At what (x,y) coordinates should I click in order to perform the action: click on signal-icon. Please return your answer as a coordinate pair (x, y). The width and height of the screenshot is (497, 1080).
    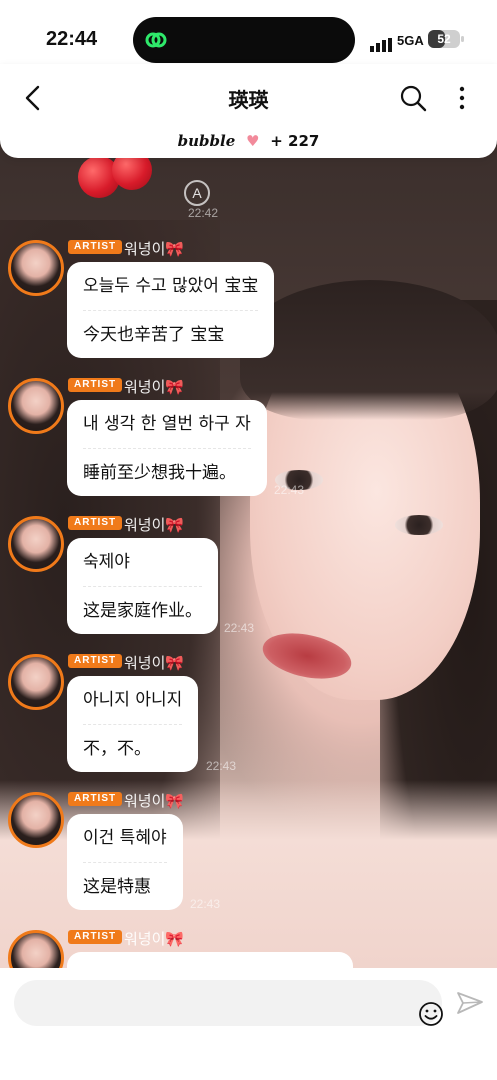
    Looking at the image, I should click on (382, 42).